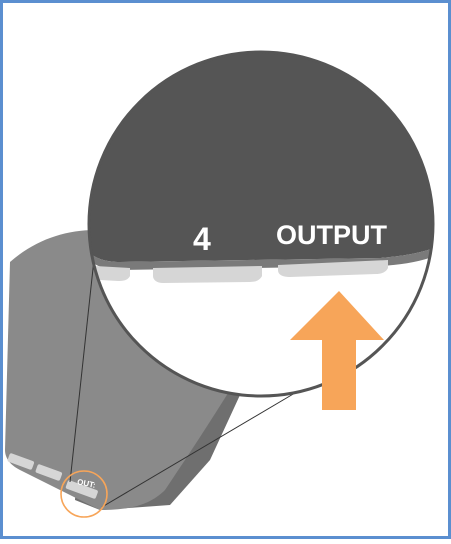 This screenshot has height=544, width=451. What do you see at coordinates (202, 239) in the screenshot?
I see `zoom-port-number: 4` at bounding box center [202, 239].